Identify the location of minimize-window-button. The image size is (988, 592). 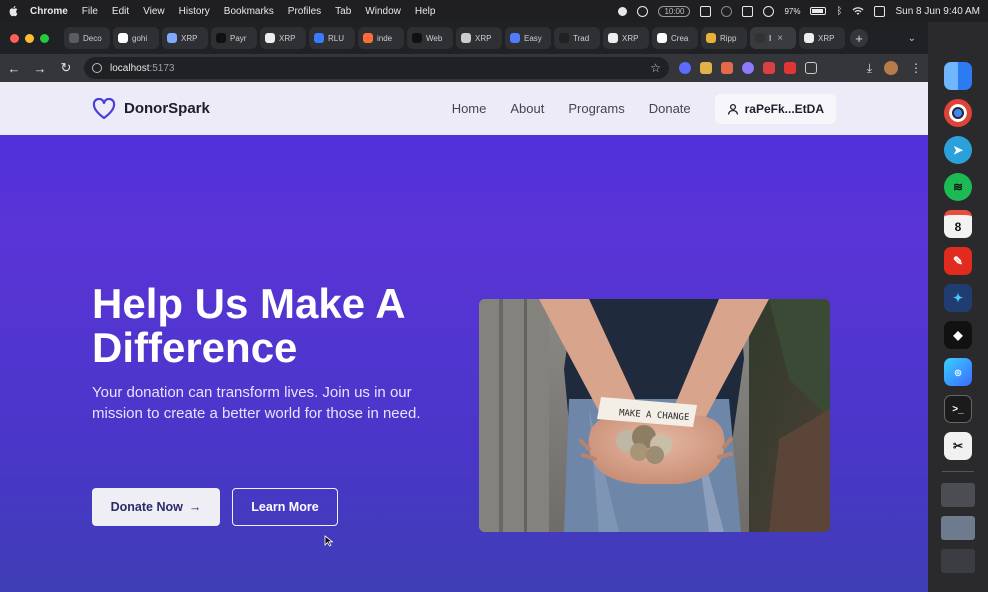
(29, 38).